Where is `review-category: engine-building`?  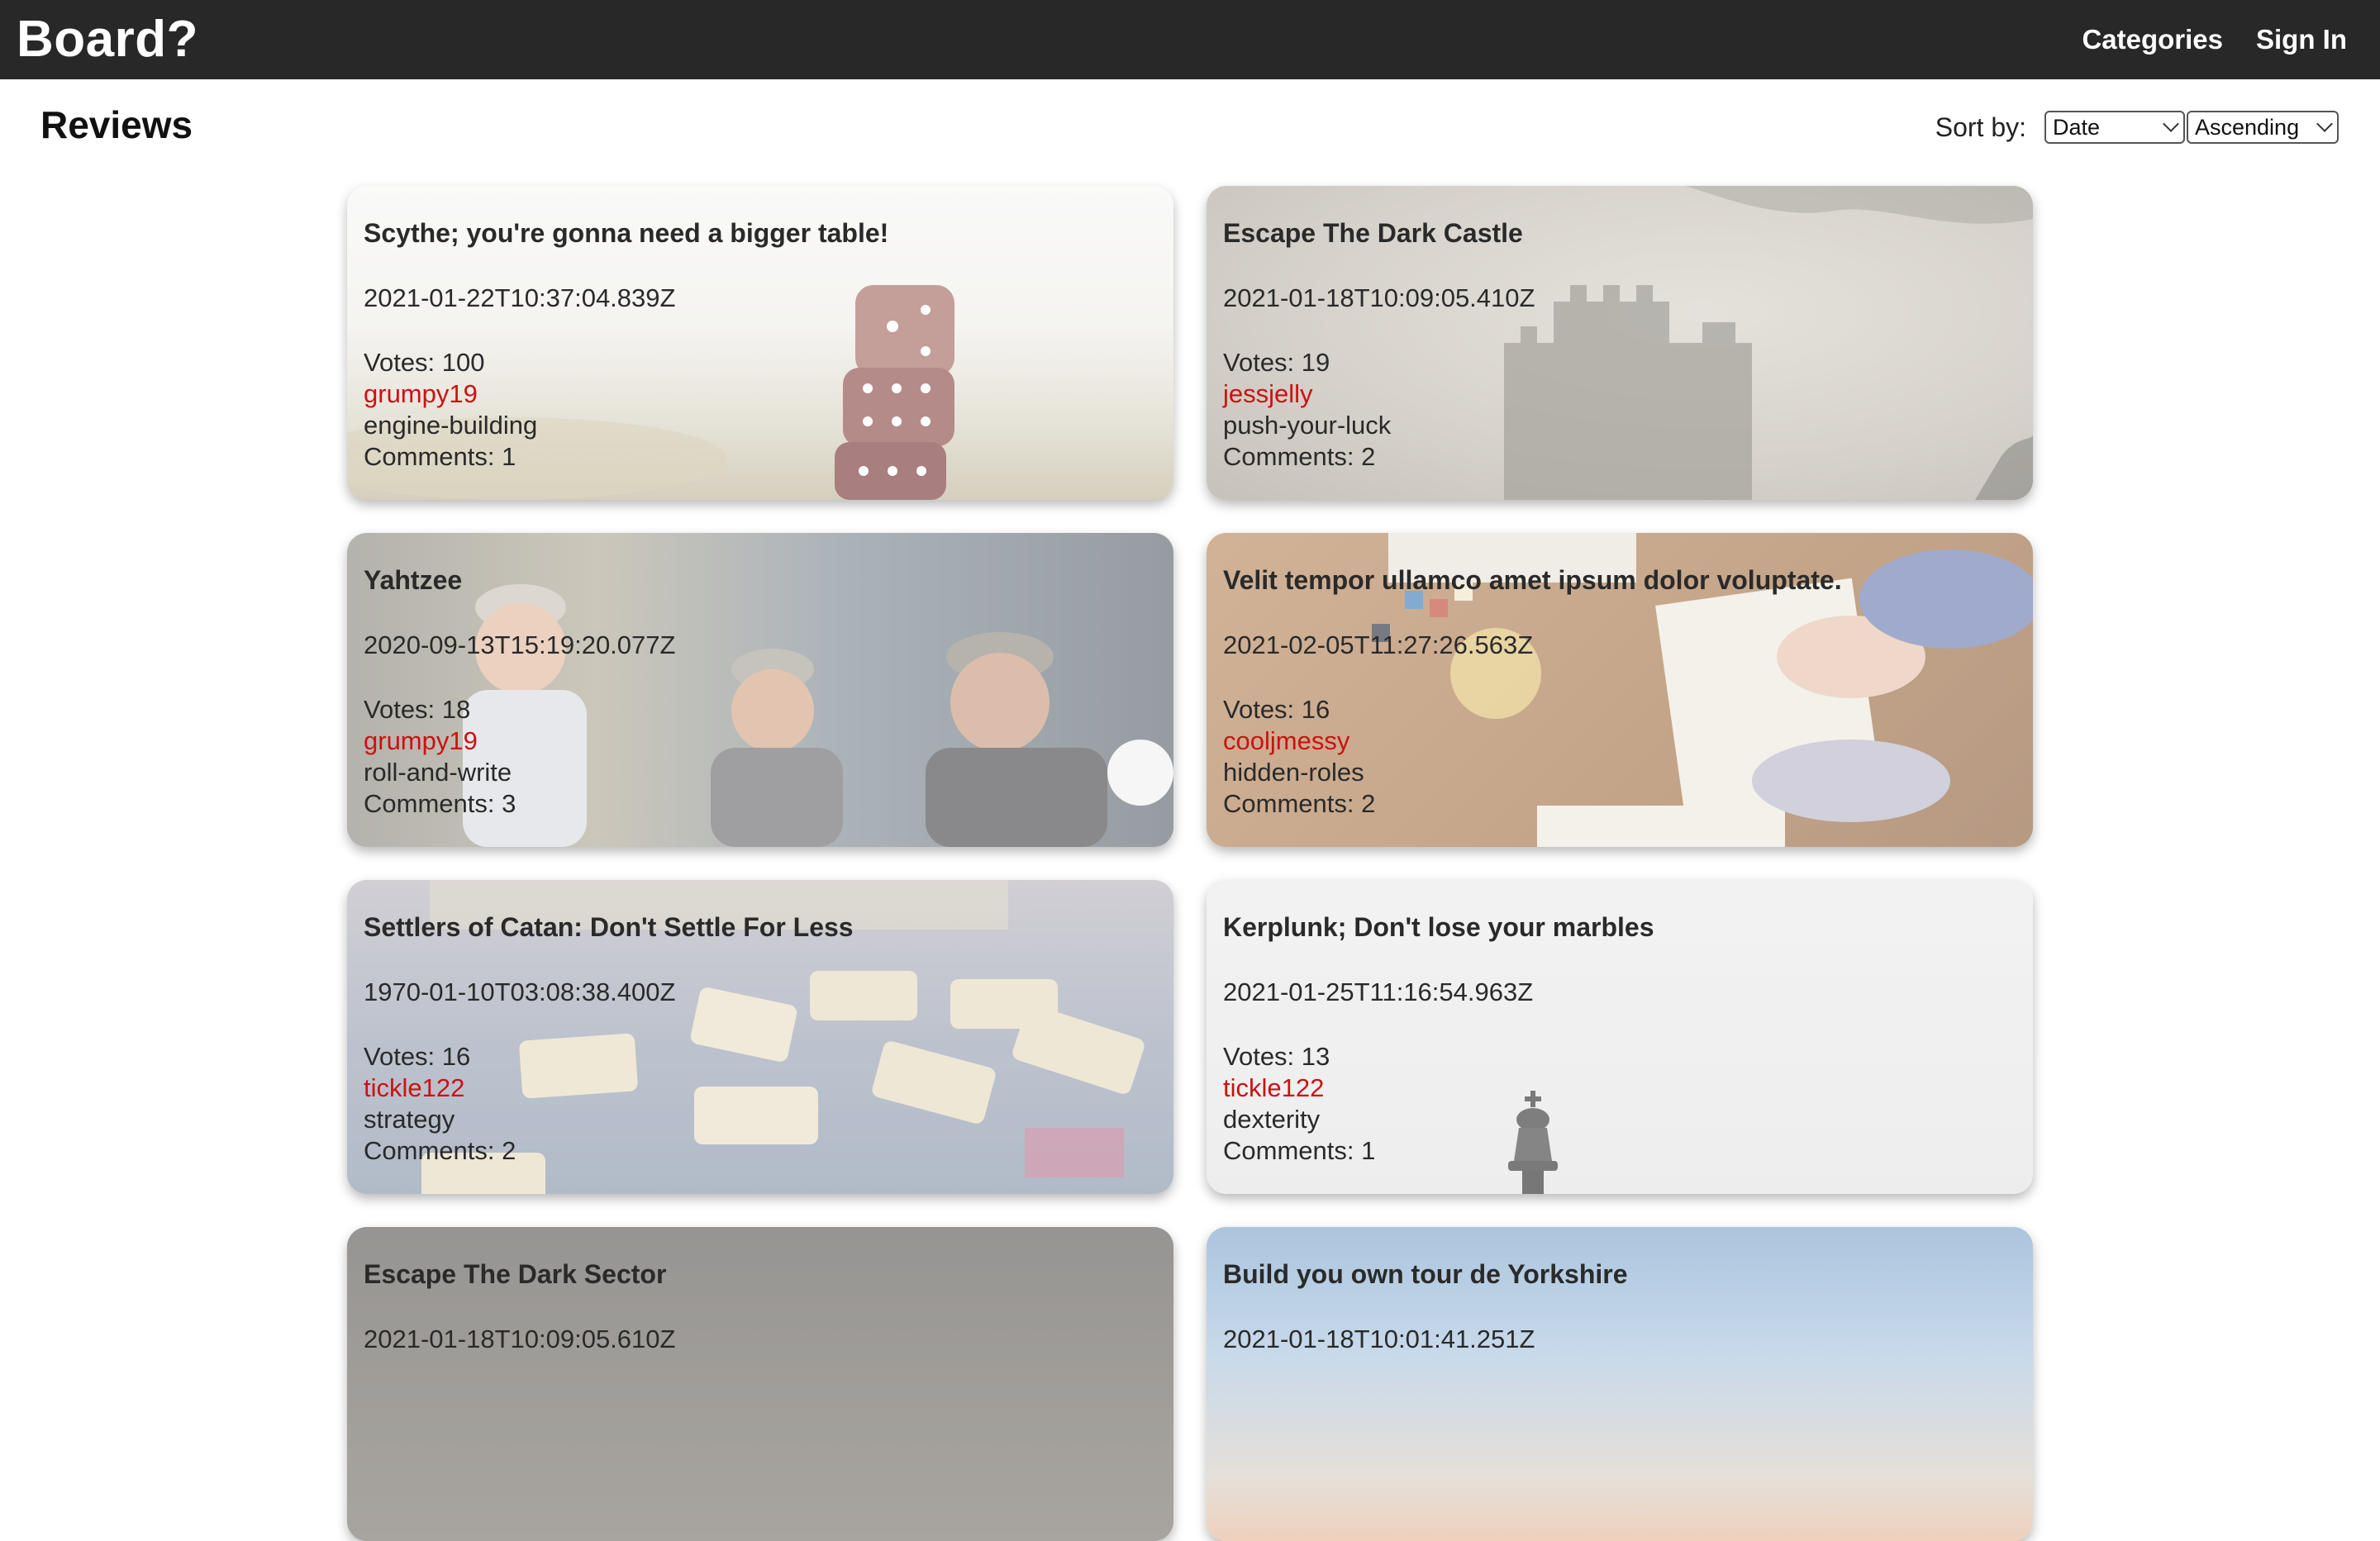
review-category: engine-building is located at coordinates (451, 426).